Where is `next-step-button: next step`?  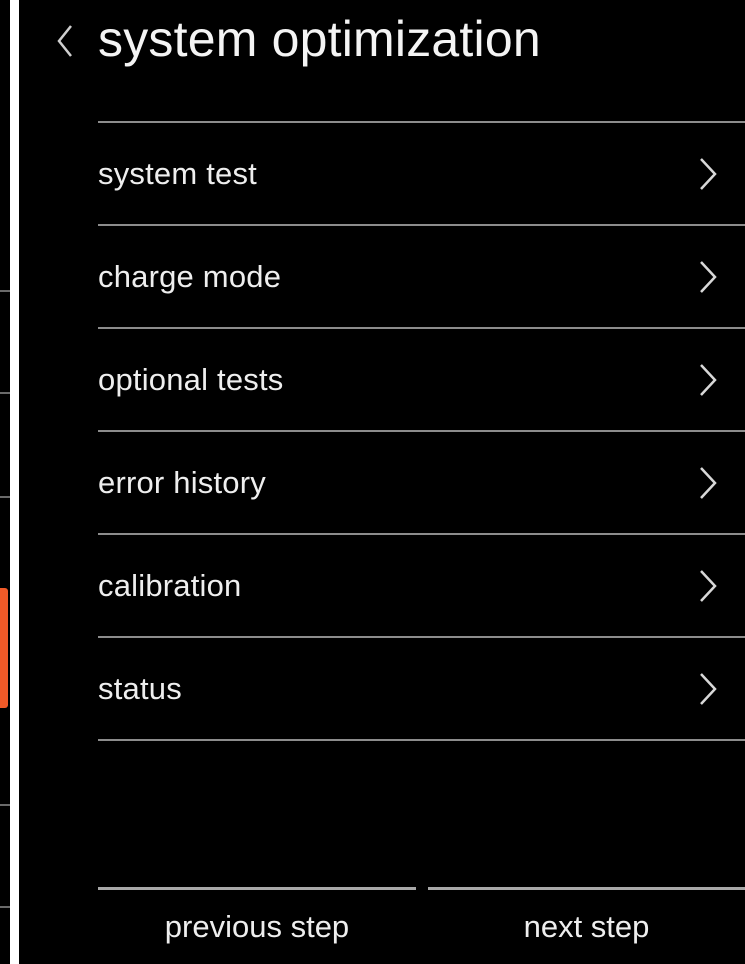 next-step-button: next step is located at coordinates (586, 927).